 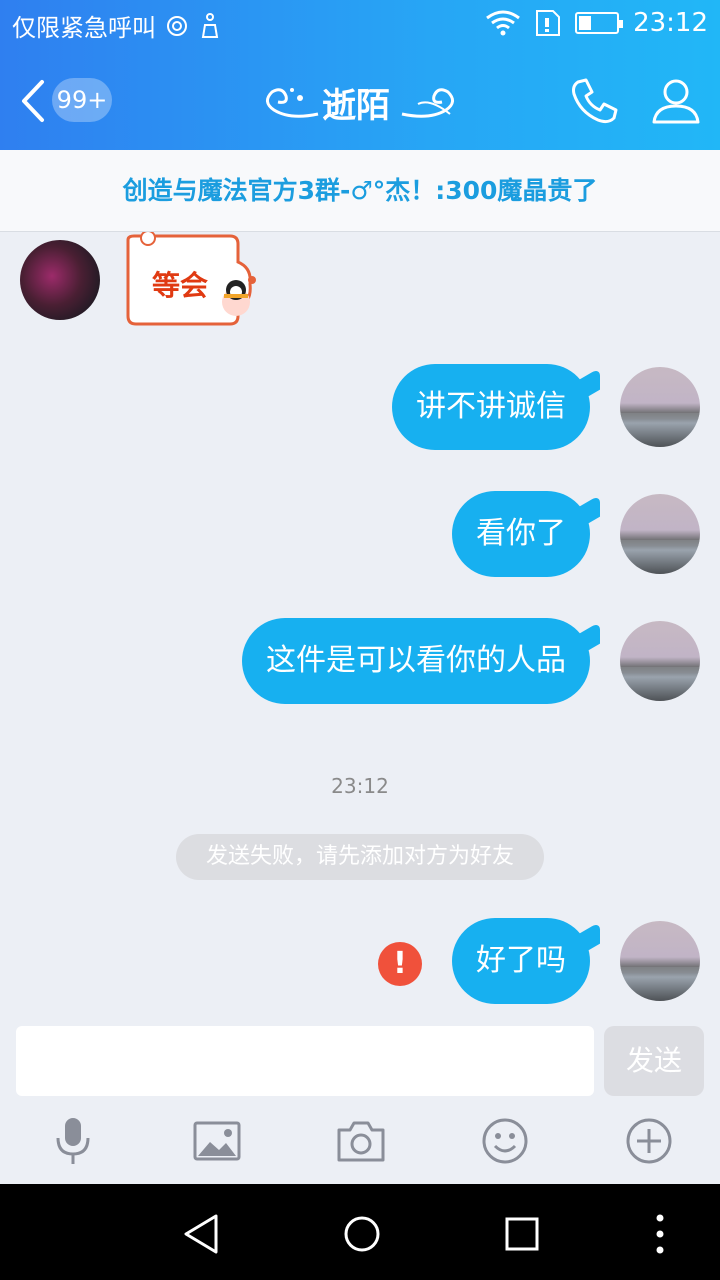 I want to click on swirl-right-icon, so click(x=427, y=103).